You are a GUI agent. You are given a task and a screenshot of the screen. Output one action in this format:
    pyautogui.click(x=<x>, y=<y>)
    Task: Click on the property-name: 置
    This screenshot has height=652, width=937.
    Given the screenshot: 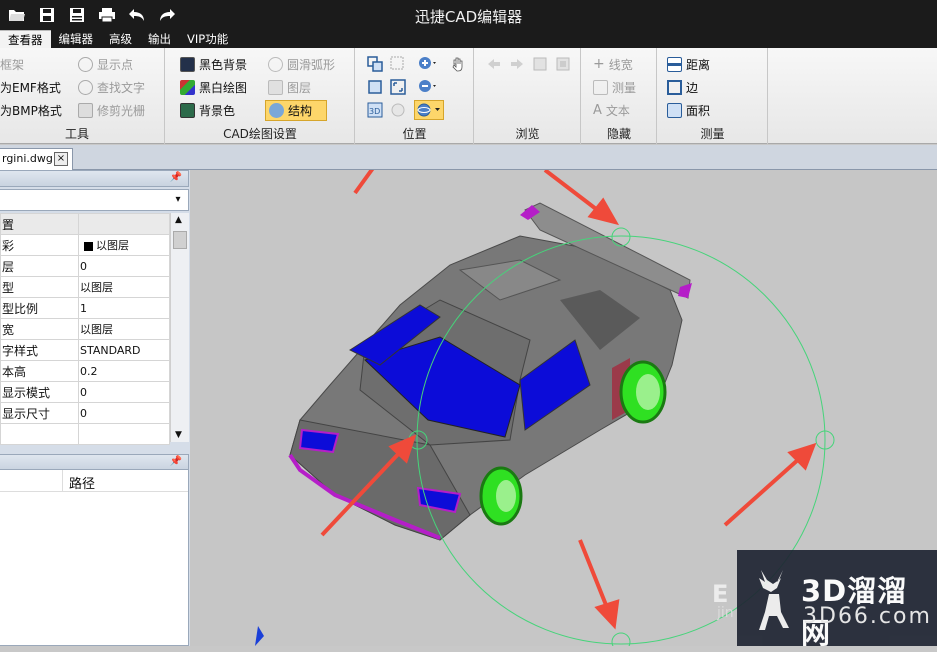 What is the action you would take?
    pyautogui.click(x=39, y=224)
    